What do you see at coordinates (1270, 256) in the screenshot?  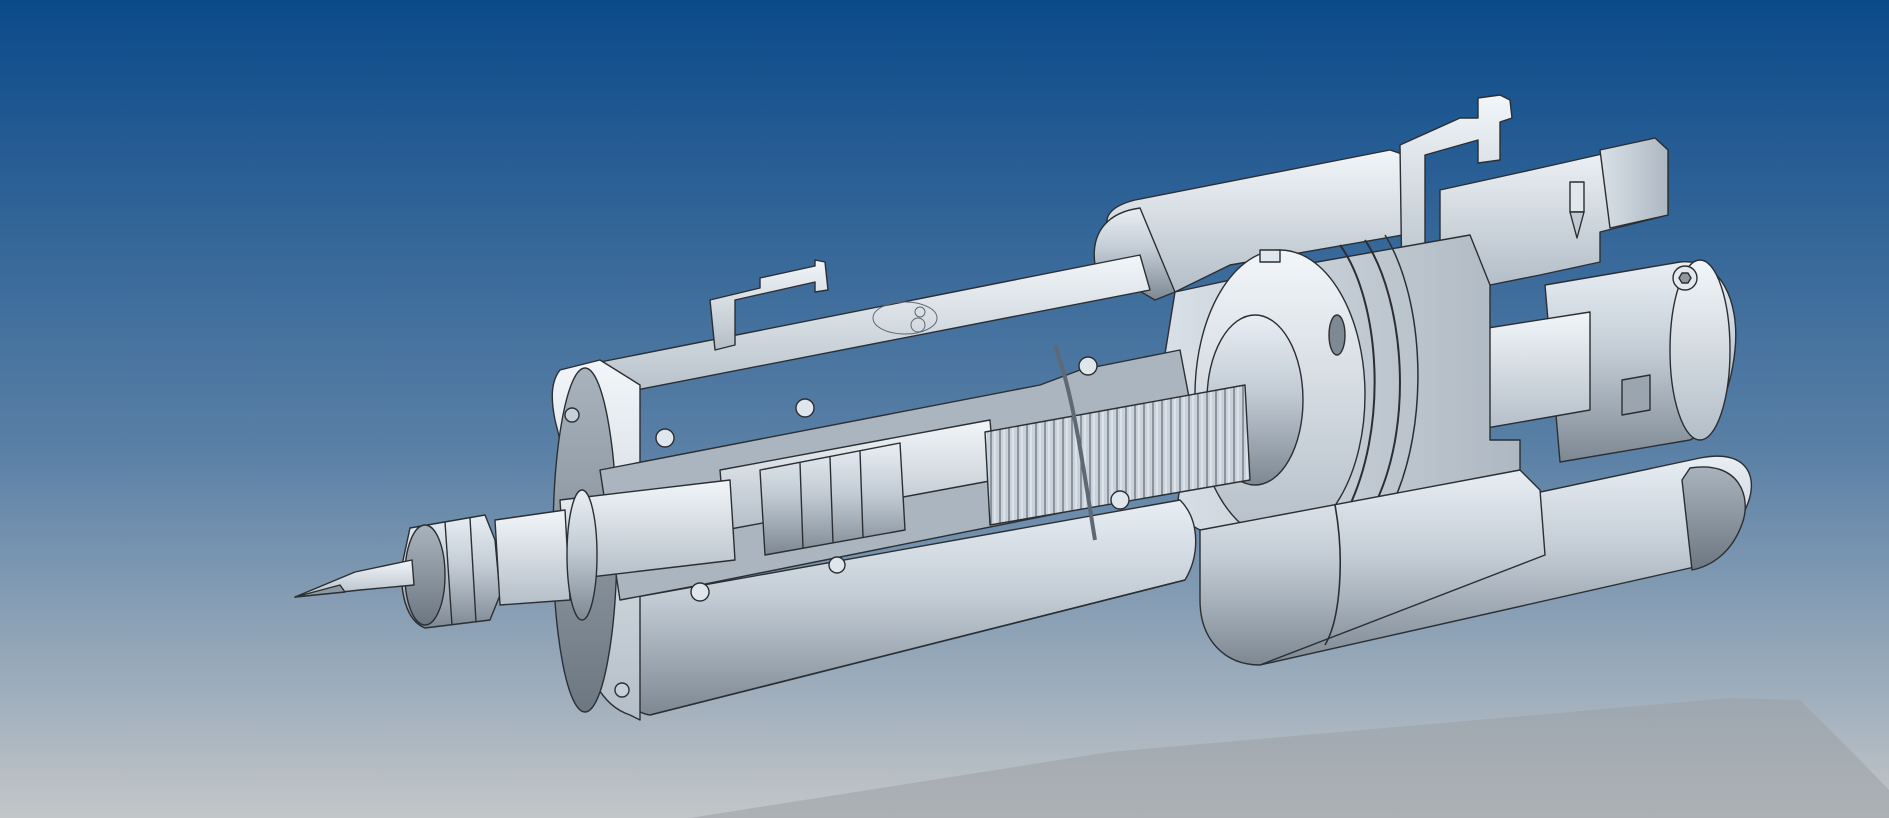 I see `housing-screw` at bounding box center [1270, 256].